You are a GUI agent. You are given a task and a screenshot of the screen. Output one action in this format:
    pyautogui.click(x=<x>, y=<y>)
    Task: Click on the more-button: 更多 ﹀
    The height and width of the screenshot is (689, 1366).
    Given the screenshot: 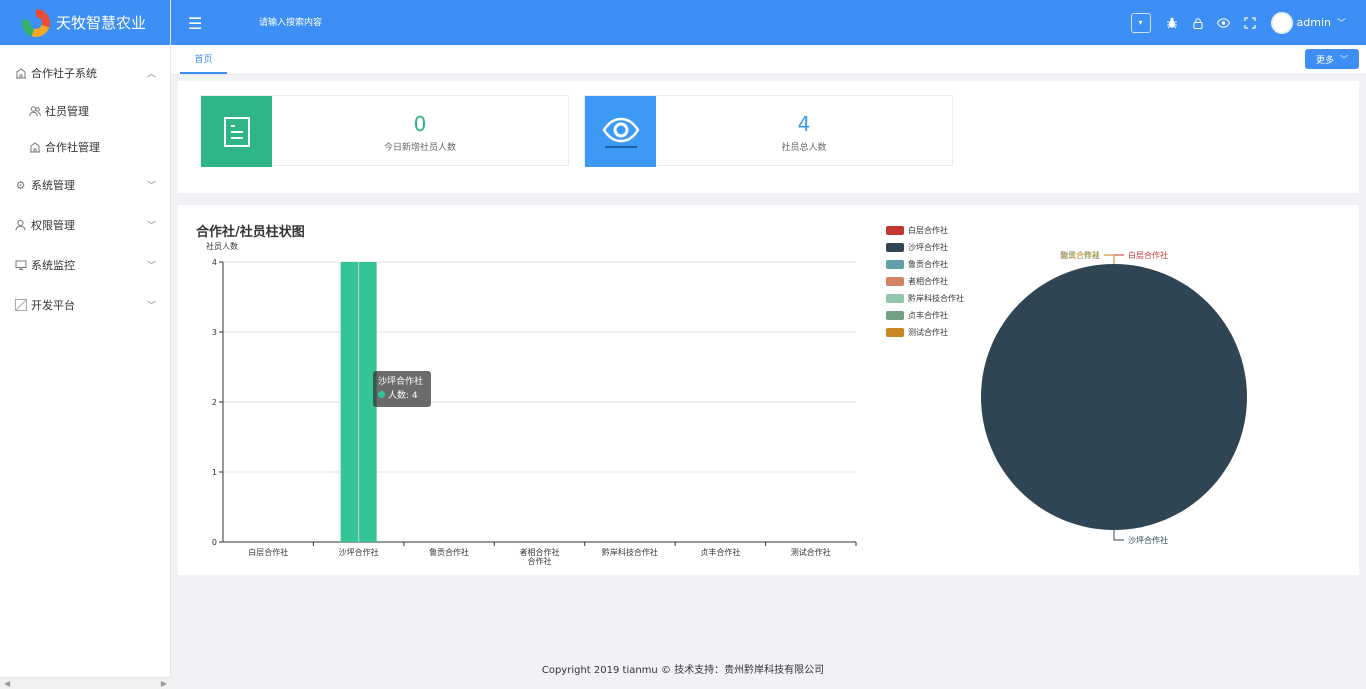 What is the action you would take?
    pyautogui.click(x=1332, y=59)
    